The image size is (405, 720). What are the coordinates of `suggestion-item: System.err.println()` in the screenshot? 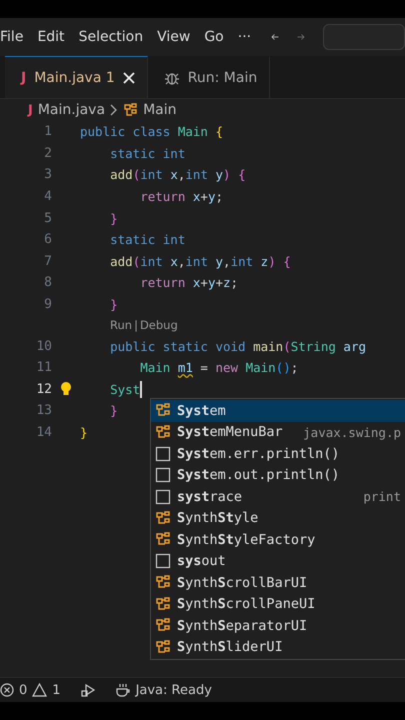 It's located at (278, 453).